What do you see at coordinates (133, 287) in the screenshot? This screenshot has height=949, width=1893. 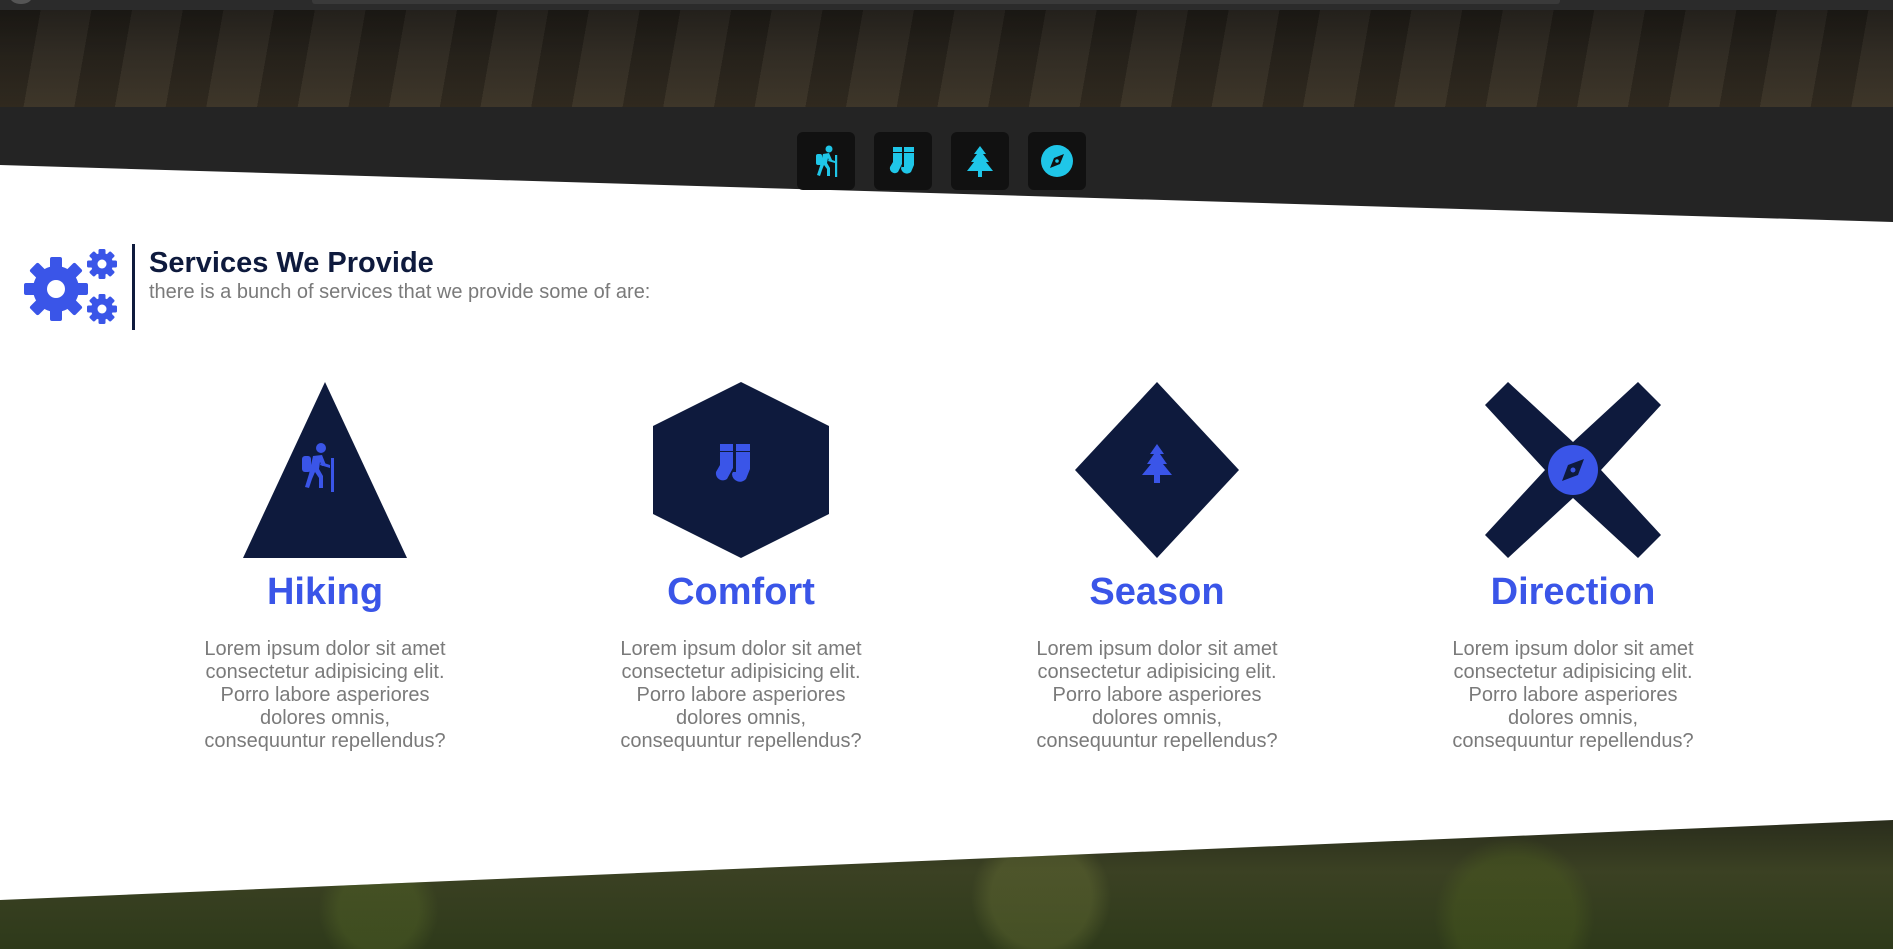 I see `header-divider` at bounding box center [133, 287].